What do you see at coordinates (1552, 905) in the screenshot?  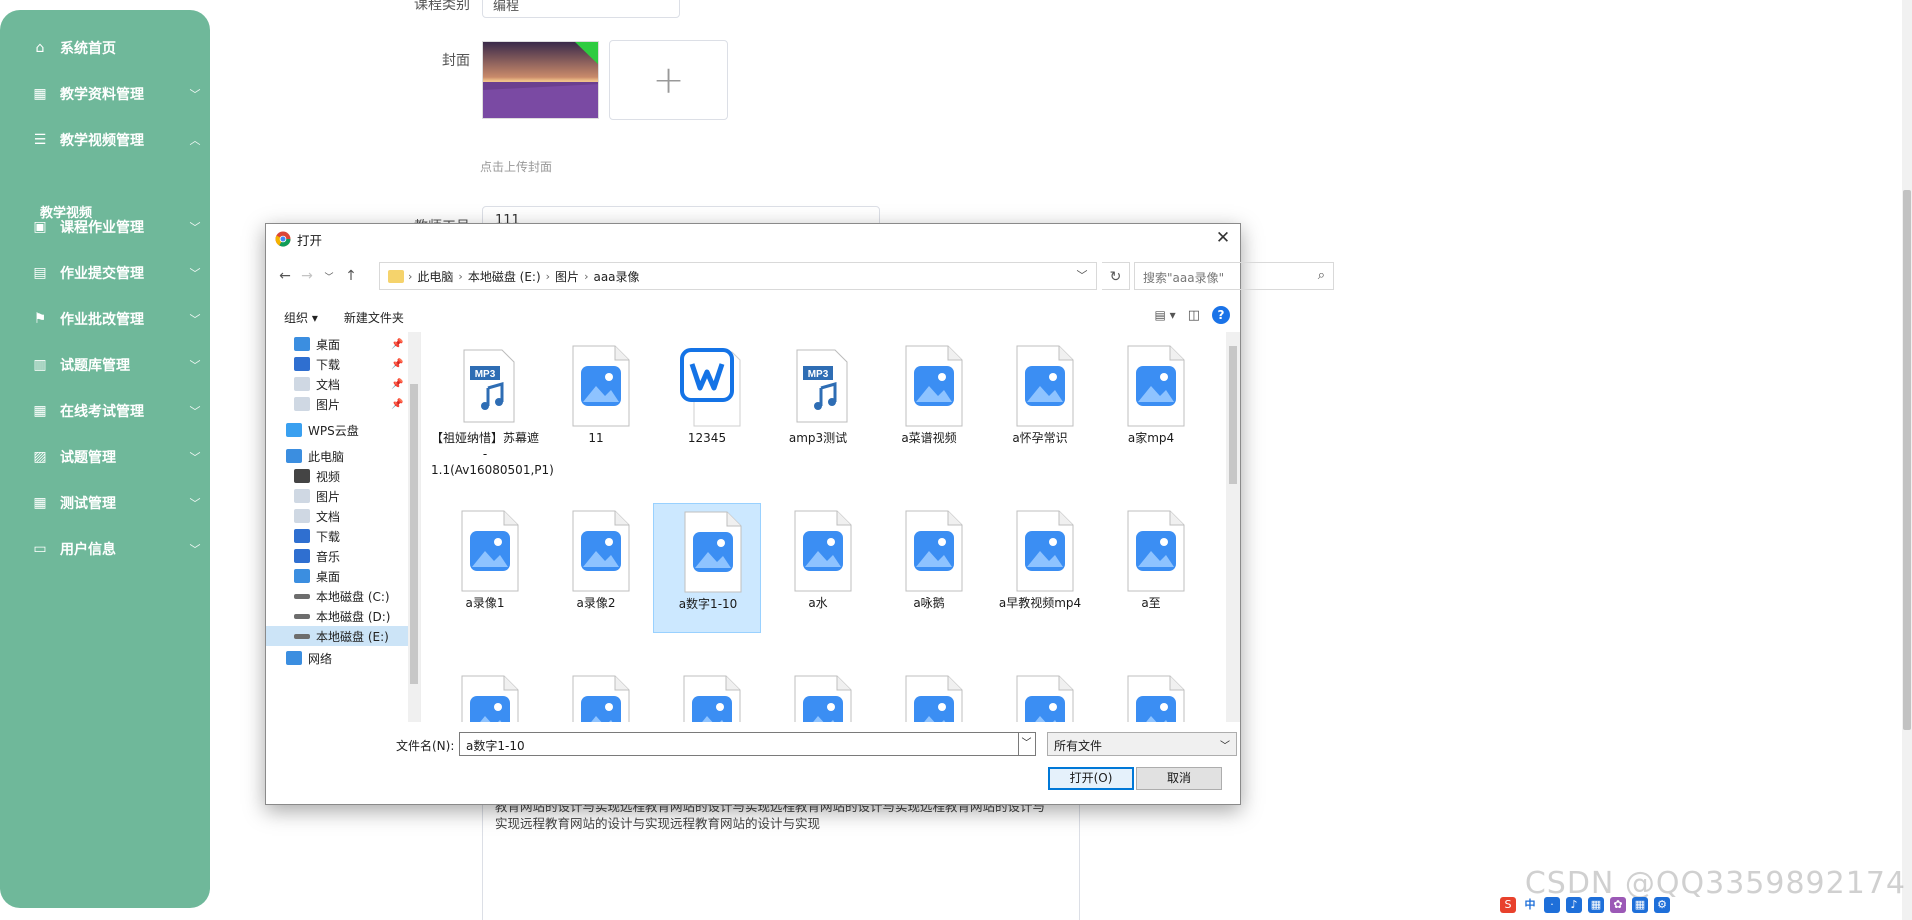 I see `punctuation-icon: ·` at bounding box center [1552, 905].